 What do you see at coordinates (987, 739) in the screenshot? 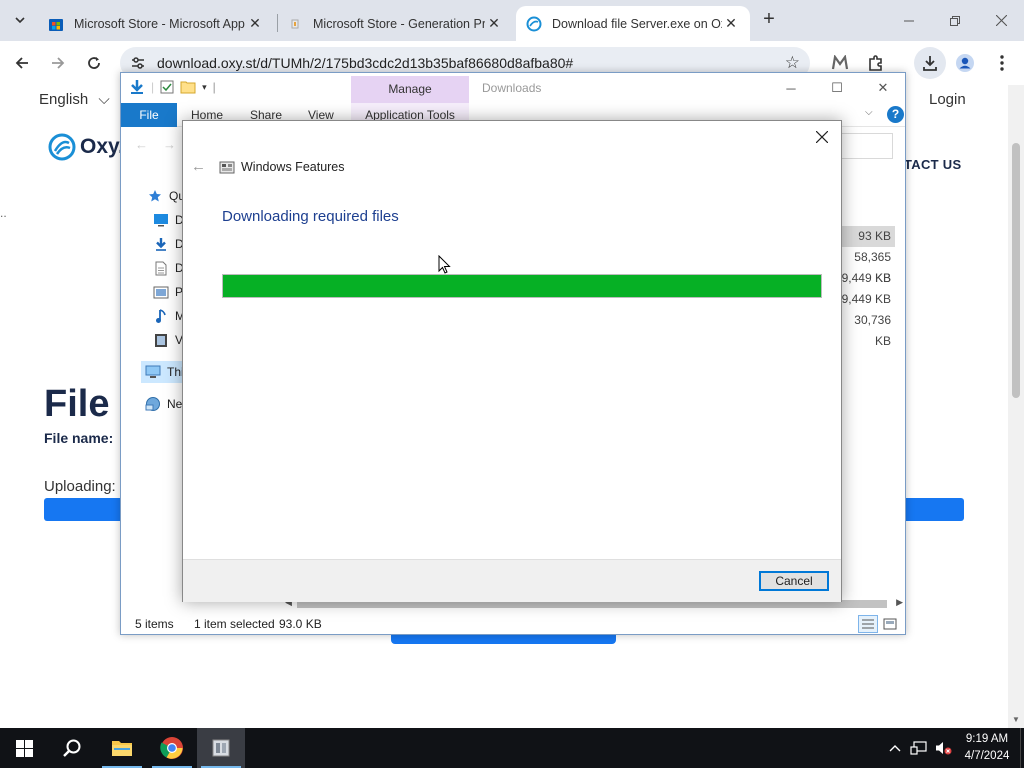
I see `clock-time: 9:19 AM` at bounding box center [987, 739].